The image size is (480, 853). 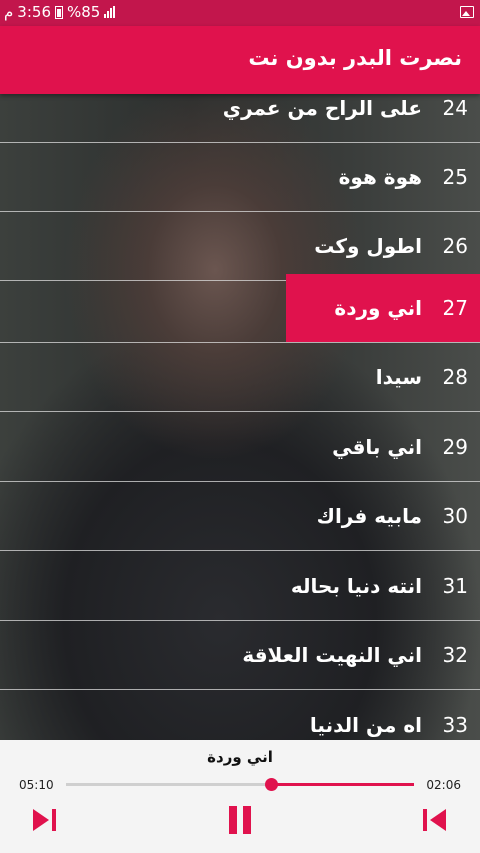 What do you see at coordinates (322, 108) in the screenshot?
I see `song-title: على الراح من عمري` at bounding box center [322, 108].